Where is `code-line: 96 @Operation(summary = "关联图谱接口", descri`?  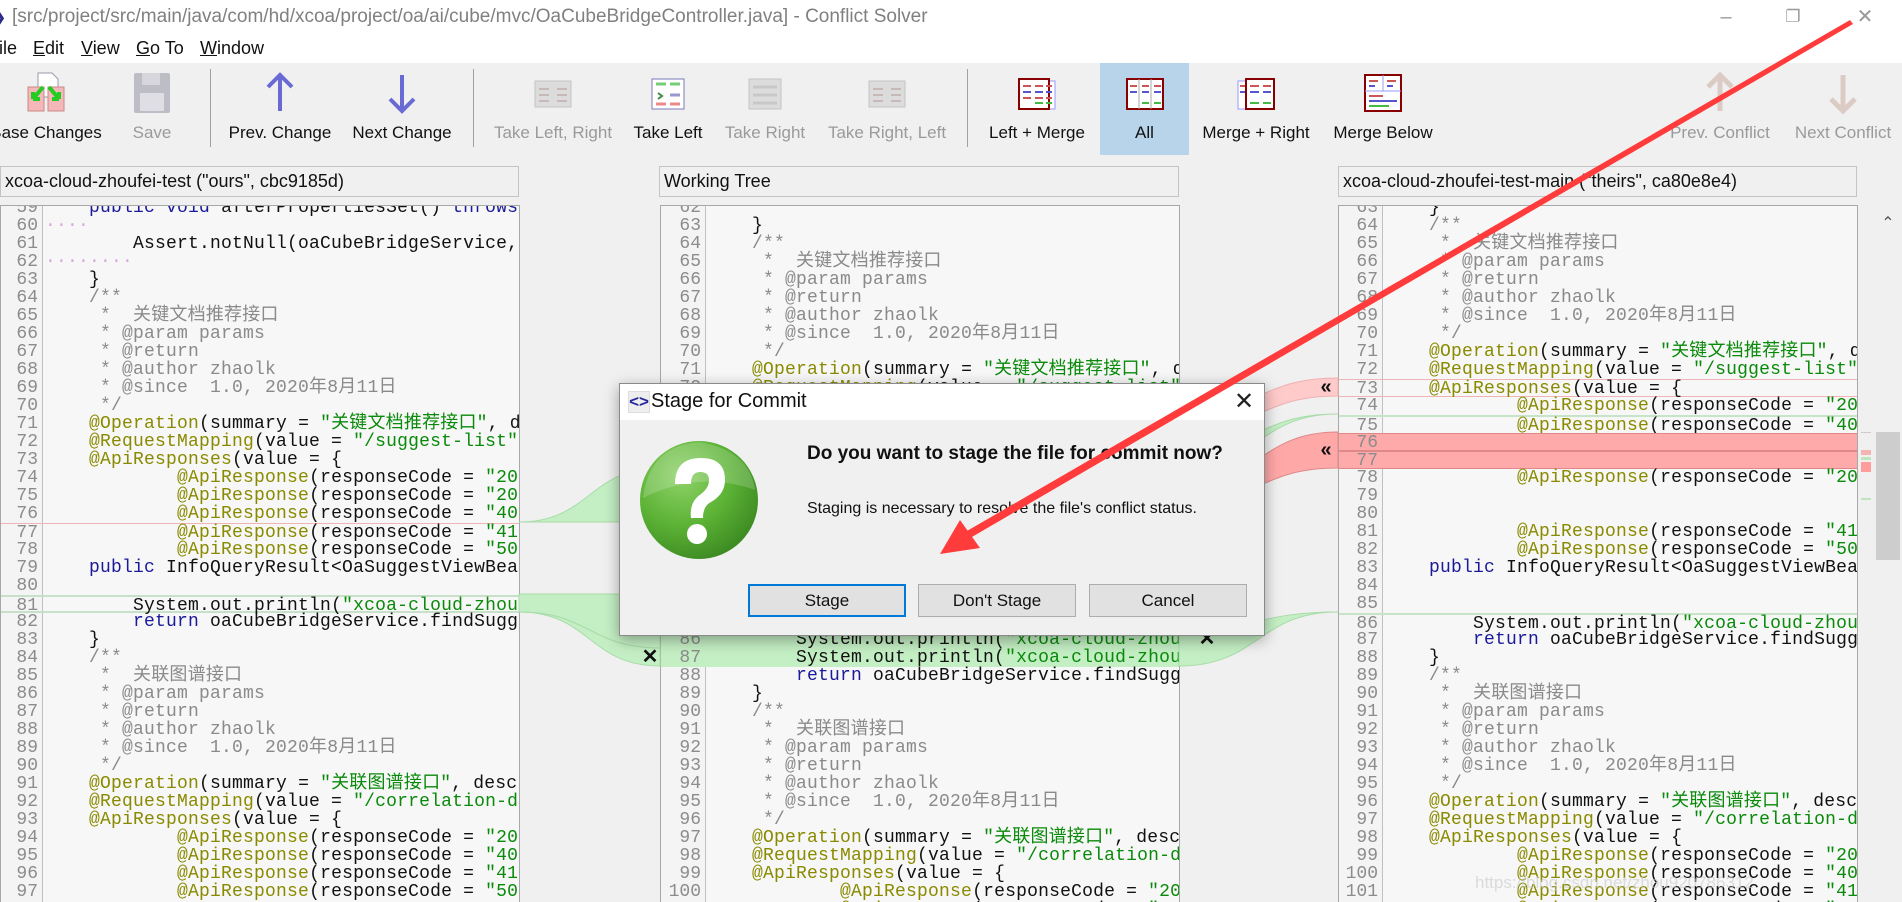 code-line: 96 @Operation(summary = "关联图谱接口", descri is located at coordinates (1598, 802).